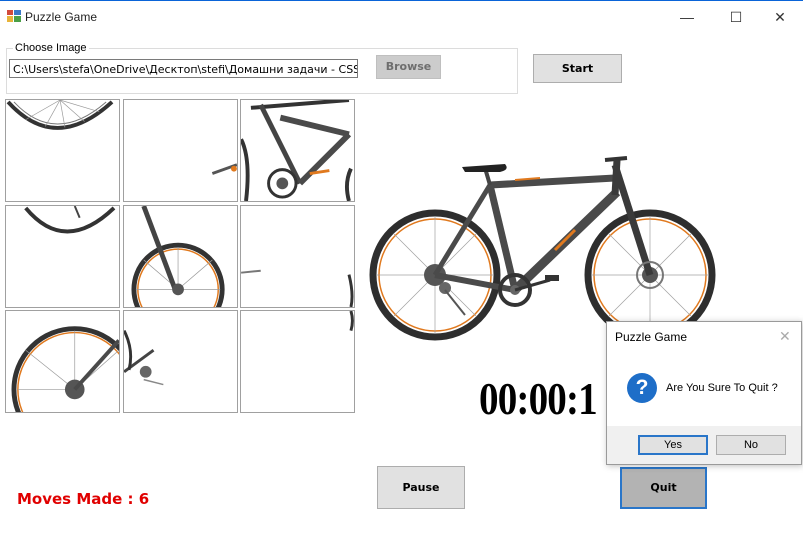 The width and height of the screenshot is (803, 536). What do you see at coordinates (401, 16) in the screenshot?
I see `title-bar: Puzzle Game — ☐ ✕` at bounding box center [401, 16].